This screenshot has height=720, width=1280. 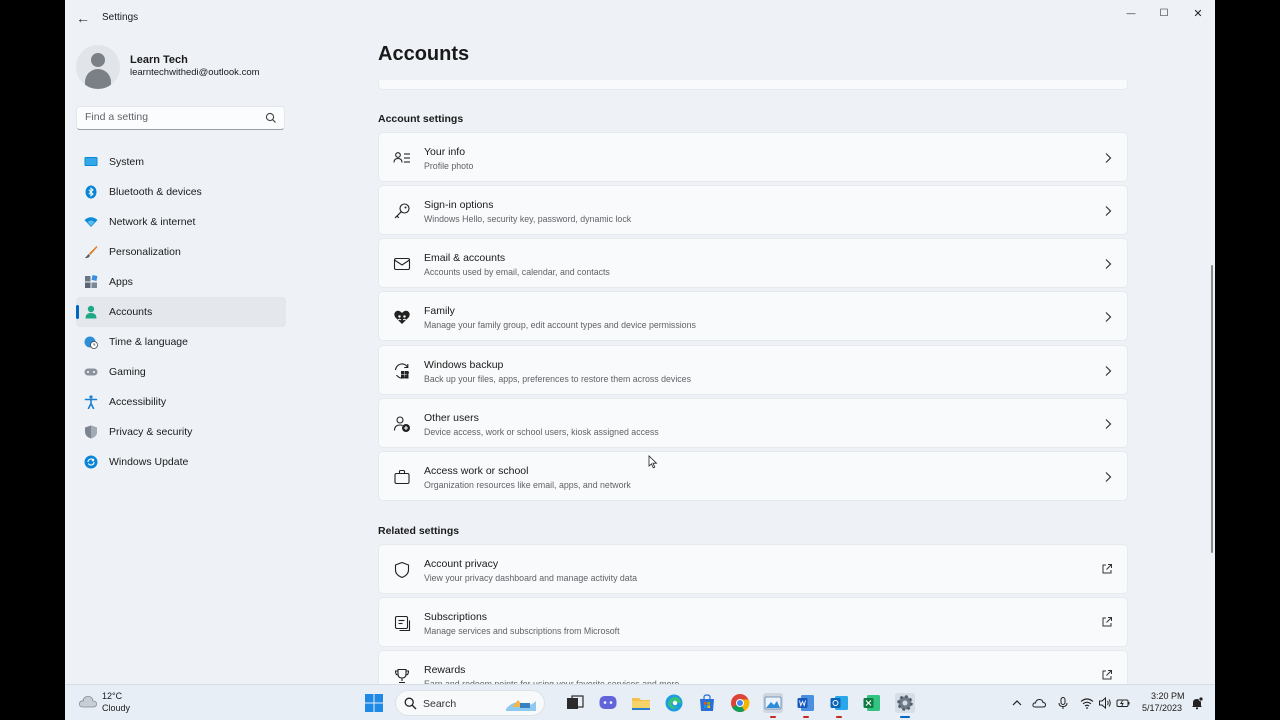 I want to click on outlook-app, so click(x=839, y=705).